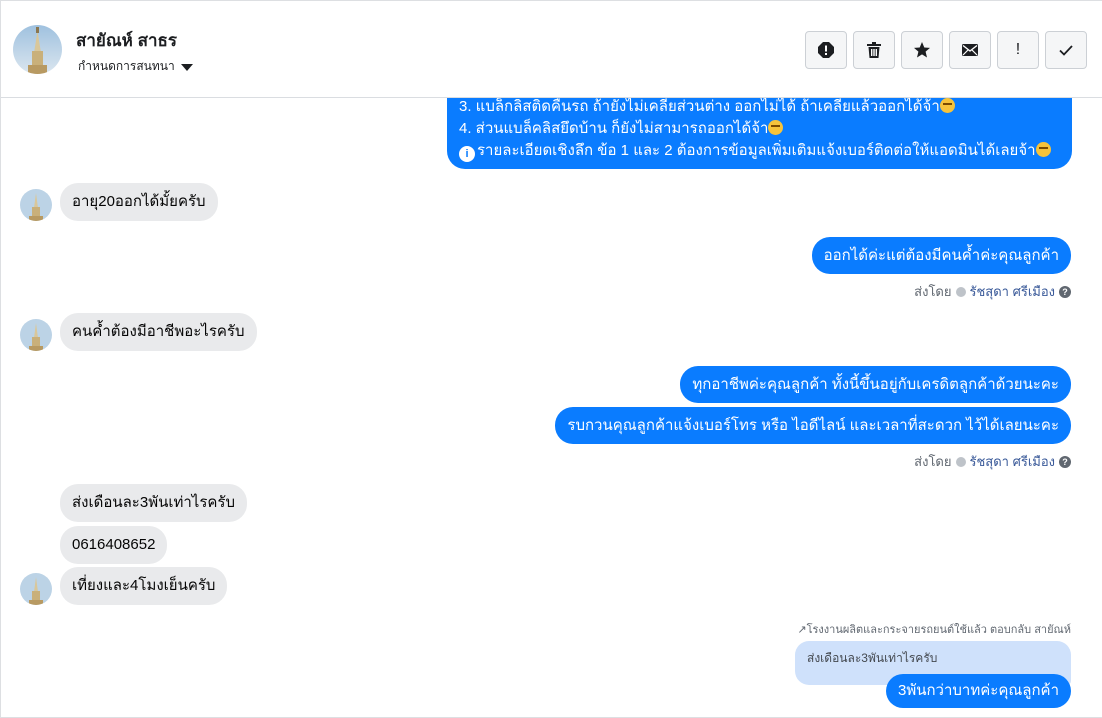 The width and height of the screenshot is (1102, 718). Describe the element at coordinates (114, 545) in the screenshot. I see `message-bubble-incoming: 0616408652` at that location.